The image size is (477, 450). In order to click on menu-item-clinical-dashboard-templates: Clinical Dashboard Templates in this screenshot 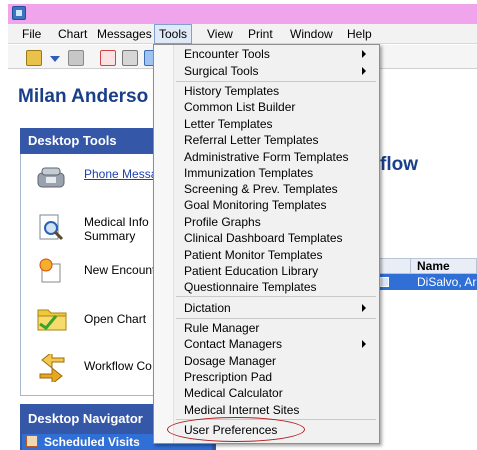, I will do `click(263, 238)`.